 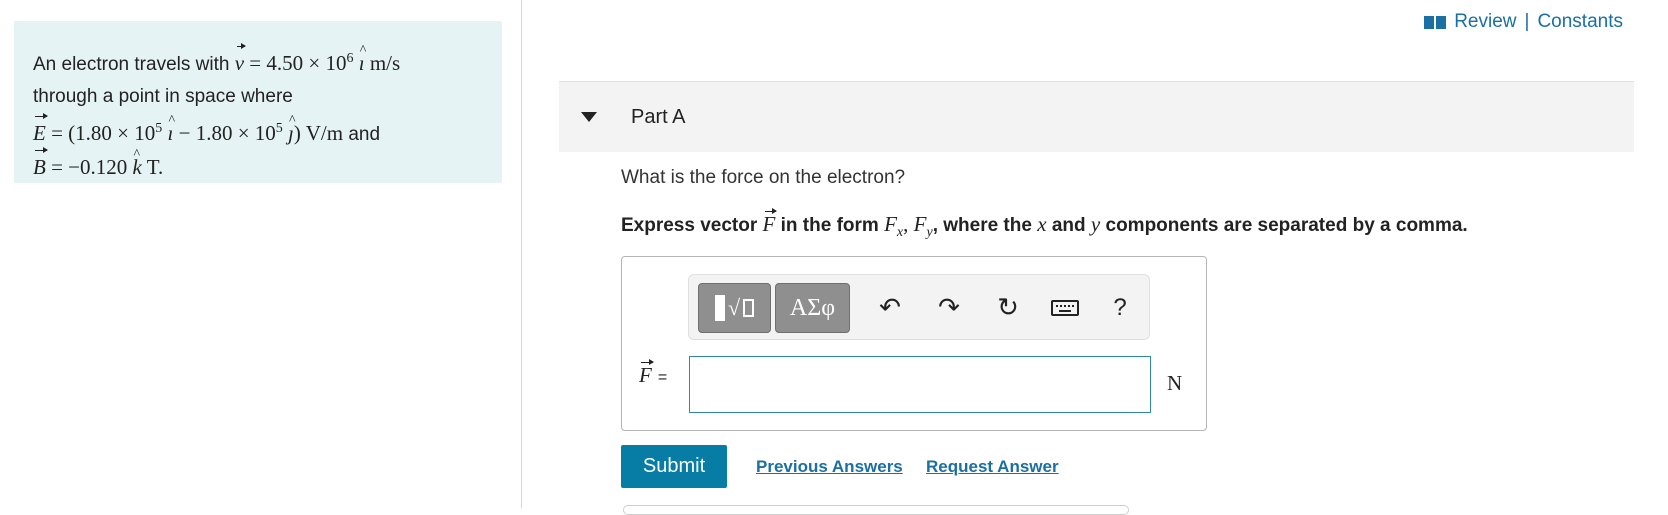 I want to click on answer-unit: N, so click(x=1175, y=383).